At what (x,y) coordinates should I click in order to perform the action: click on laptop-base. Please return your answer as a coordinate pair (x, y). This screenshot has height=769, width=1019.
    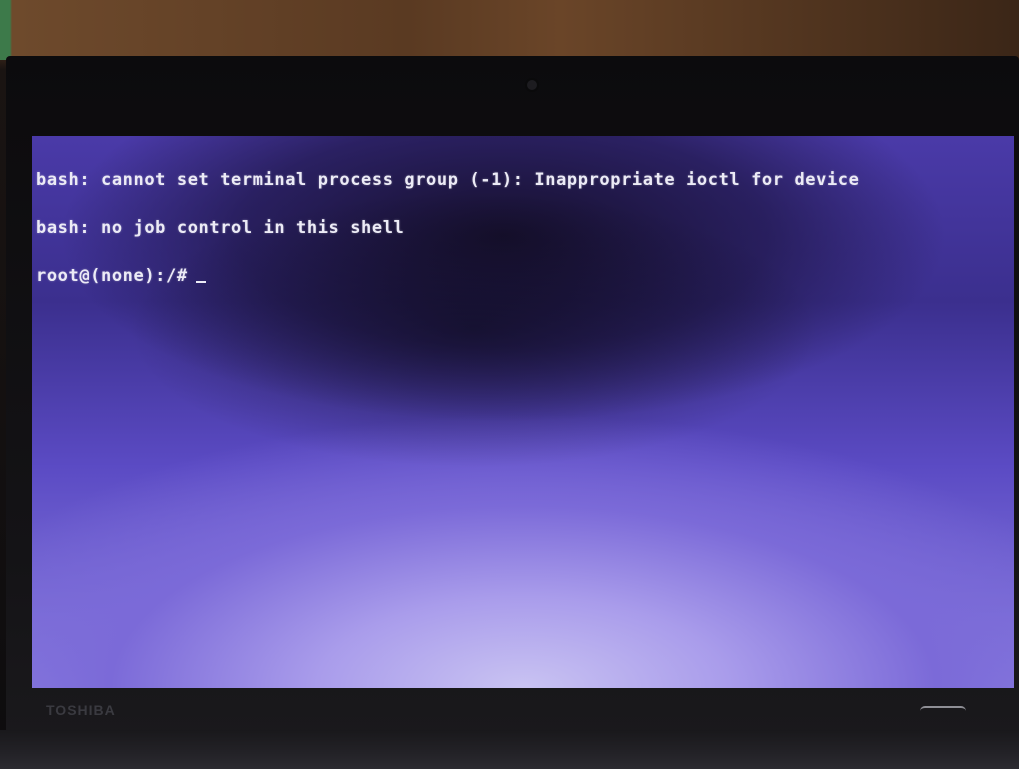
    Looking at the image, I should click on (509, 749).